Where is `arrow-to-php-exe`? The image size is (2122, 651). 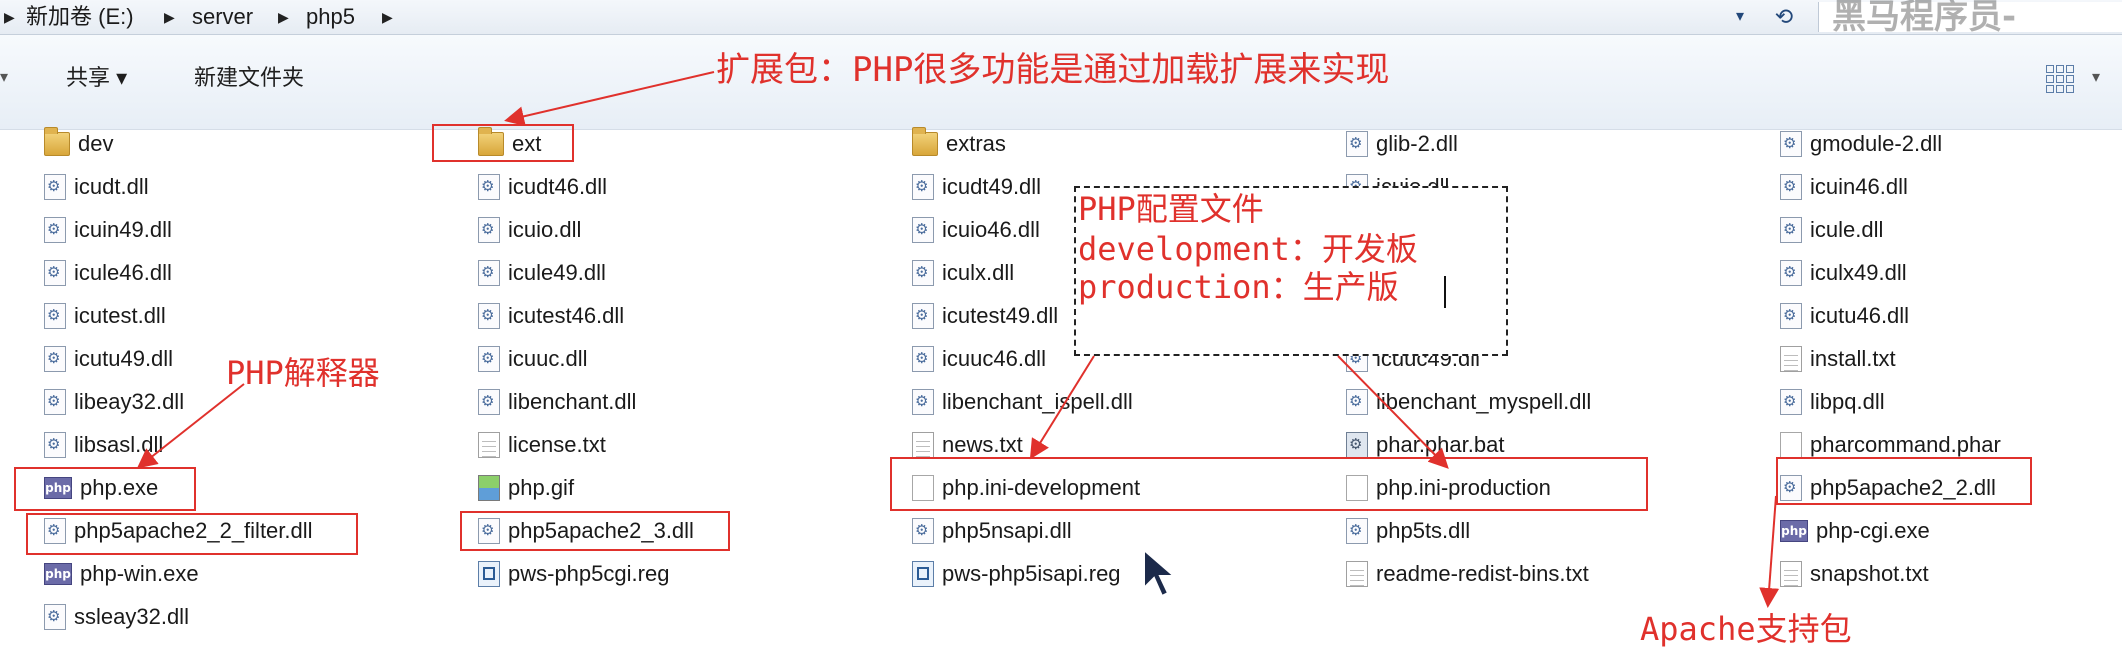 arrow-to-php-exe is located at coordinates (190, 426).